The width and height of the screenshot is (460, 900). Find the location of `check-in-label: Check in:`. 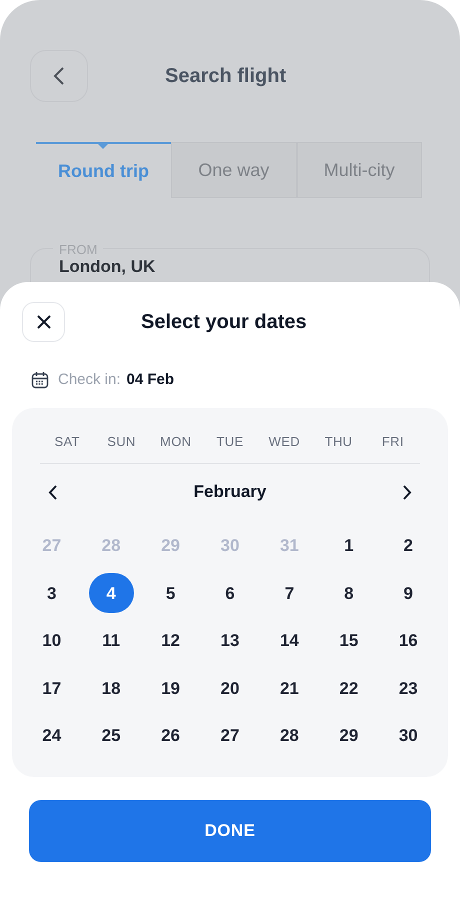

check-in-label: Check in: is located at coordinates (89, 380).